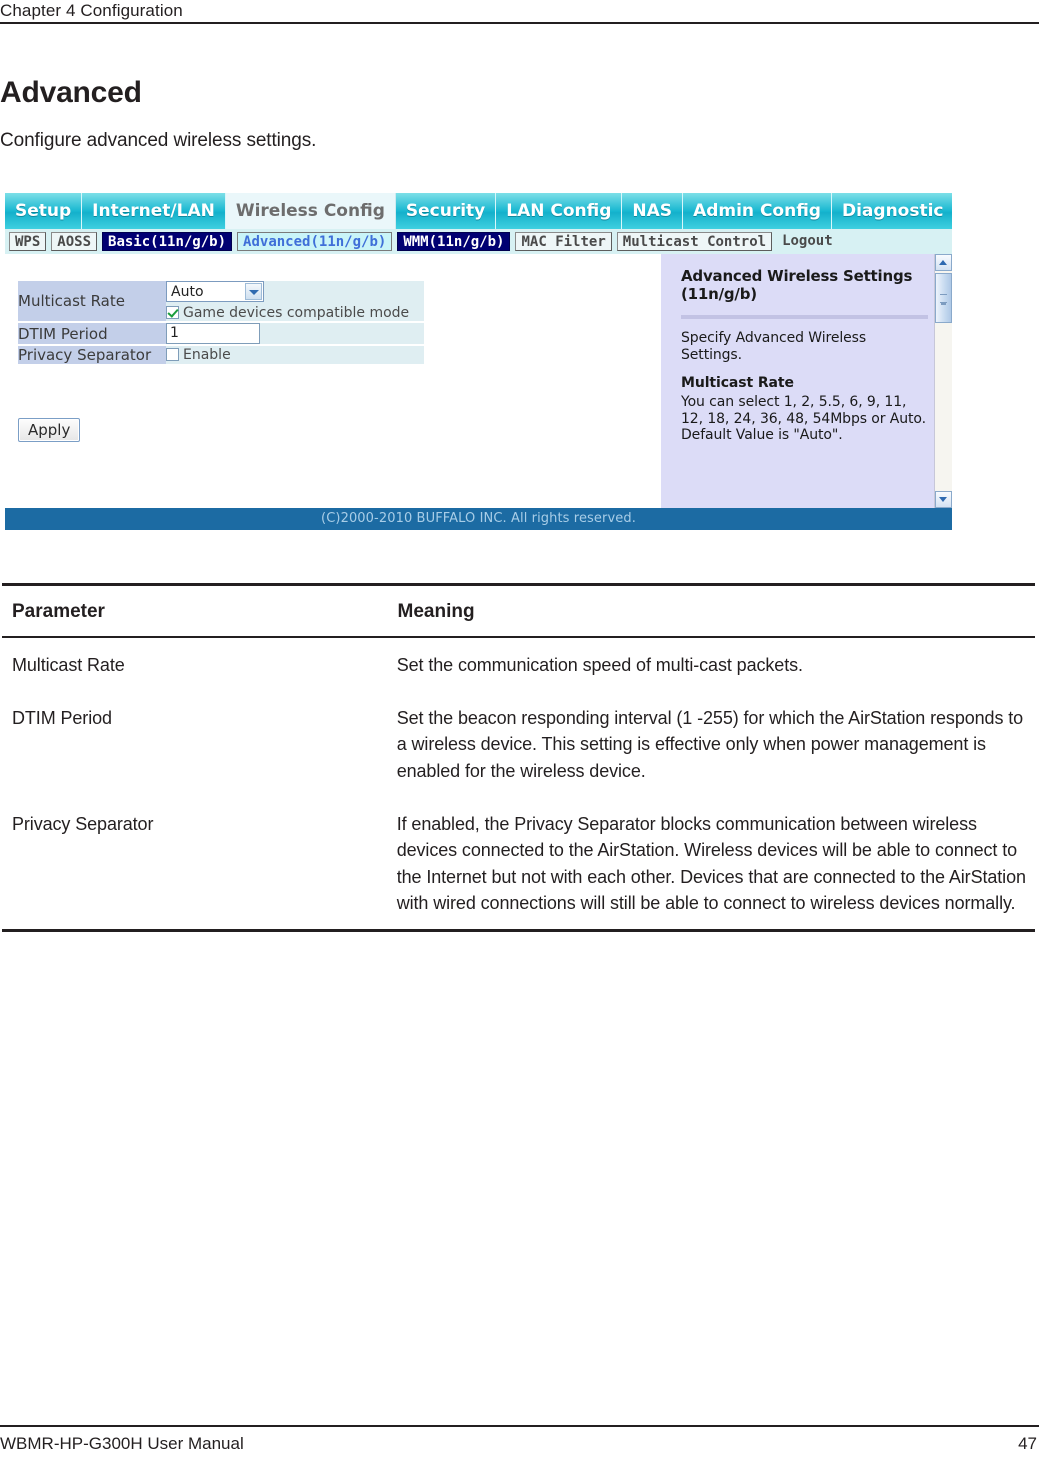 This screenshot has height=1459, width=1039. Describe the element at coordinates (92, 334) in the screenshot. I see `dtim-period-label: DTIM Period` at that location.